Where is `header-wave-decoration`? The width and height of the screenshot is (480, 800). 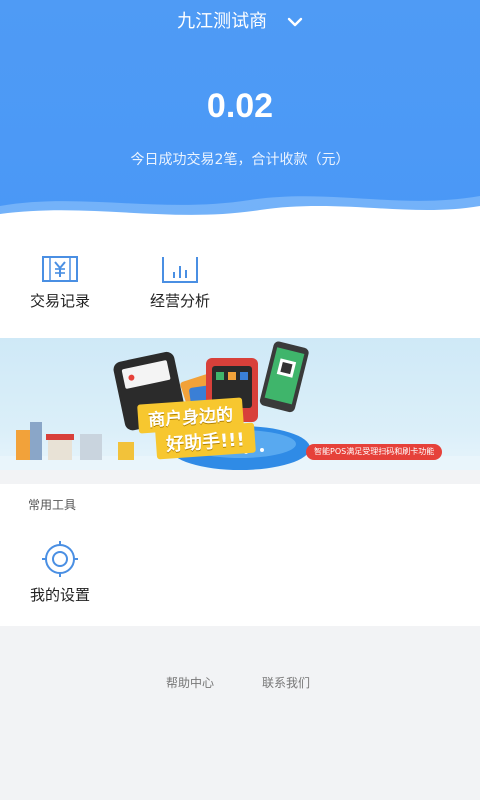 header-wave-decoration is located at coordinates (240, 210).